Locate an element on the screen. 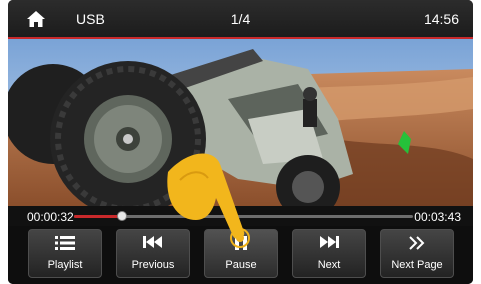 The image size is (481, 284). total-time: 00:03:43 is located at coordinates (437, 217).